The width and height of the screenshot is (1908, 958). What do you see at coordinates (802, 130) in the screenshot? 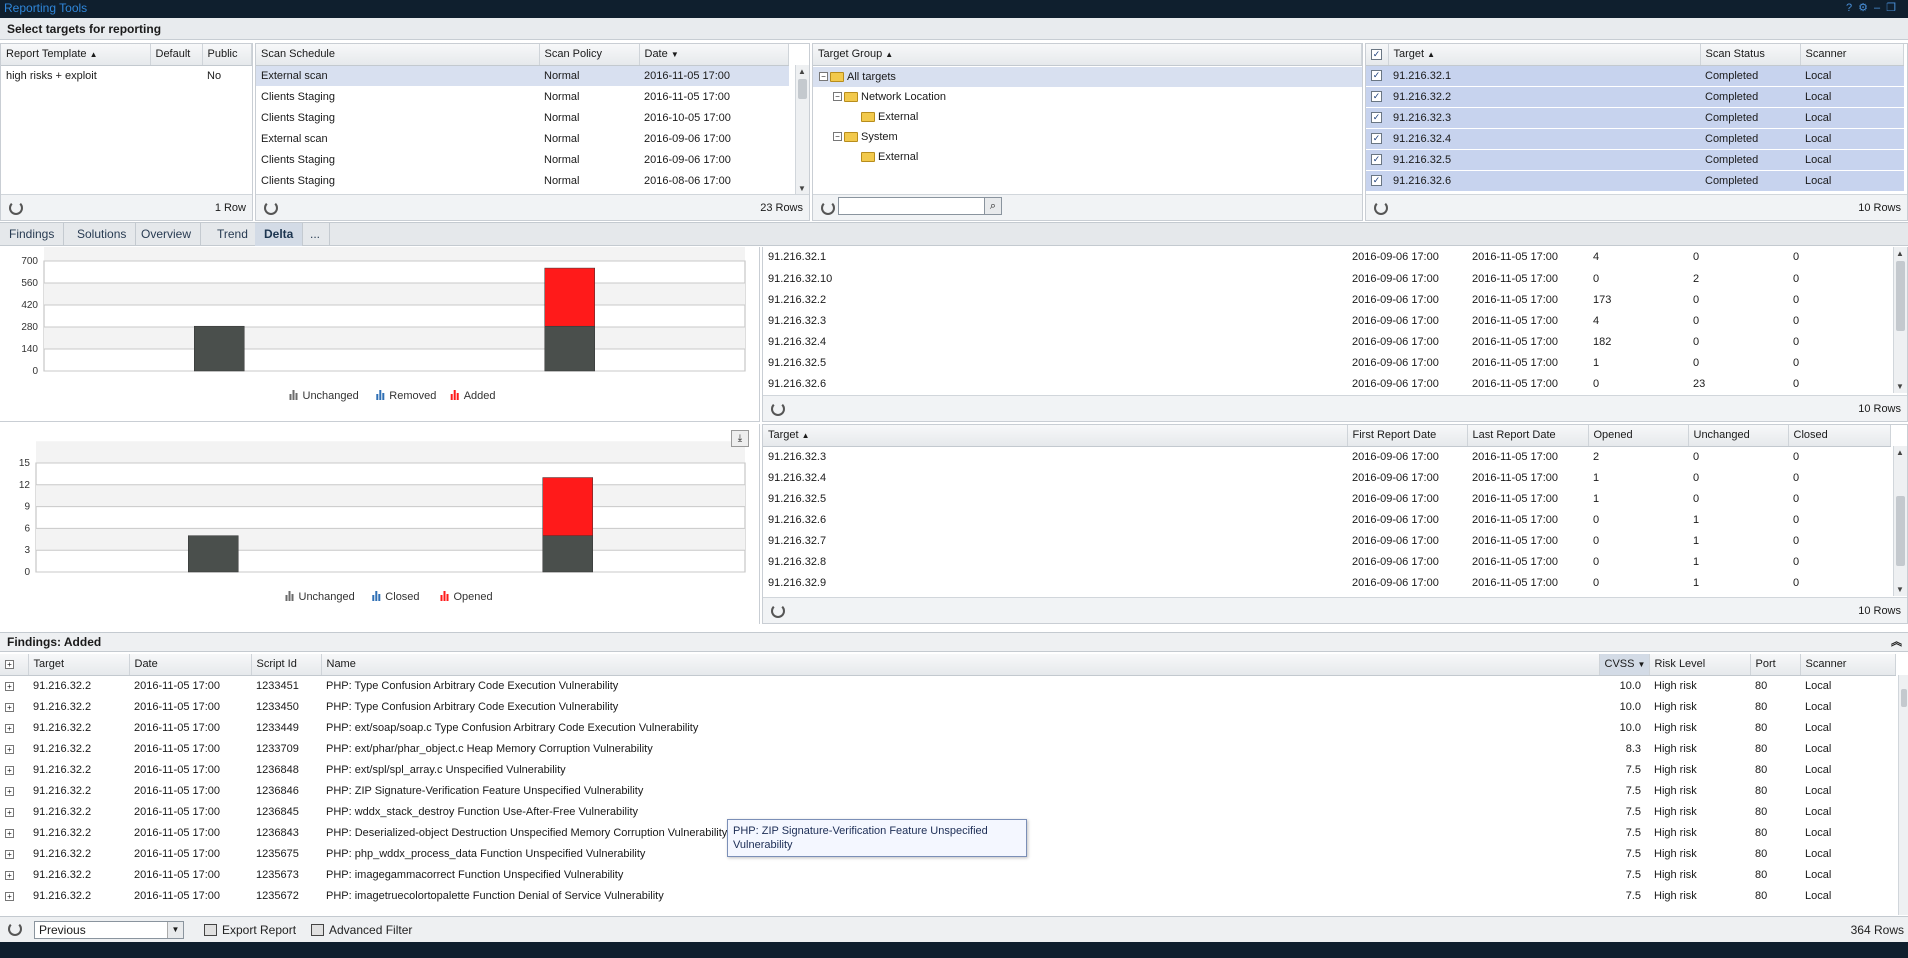
I see `scan-schedule-scrollbar: ▲ ▼` at bounding box center [802, 130].